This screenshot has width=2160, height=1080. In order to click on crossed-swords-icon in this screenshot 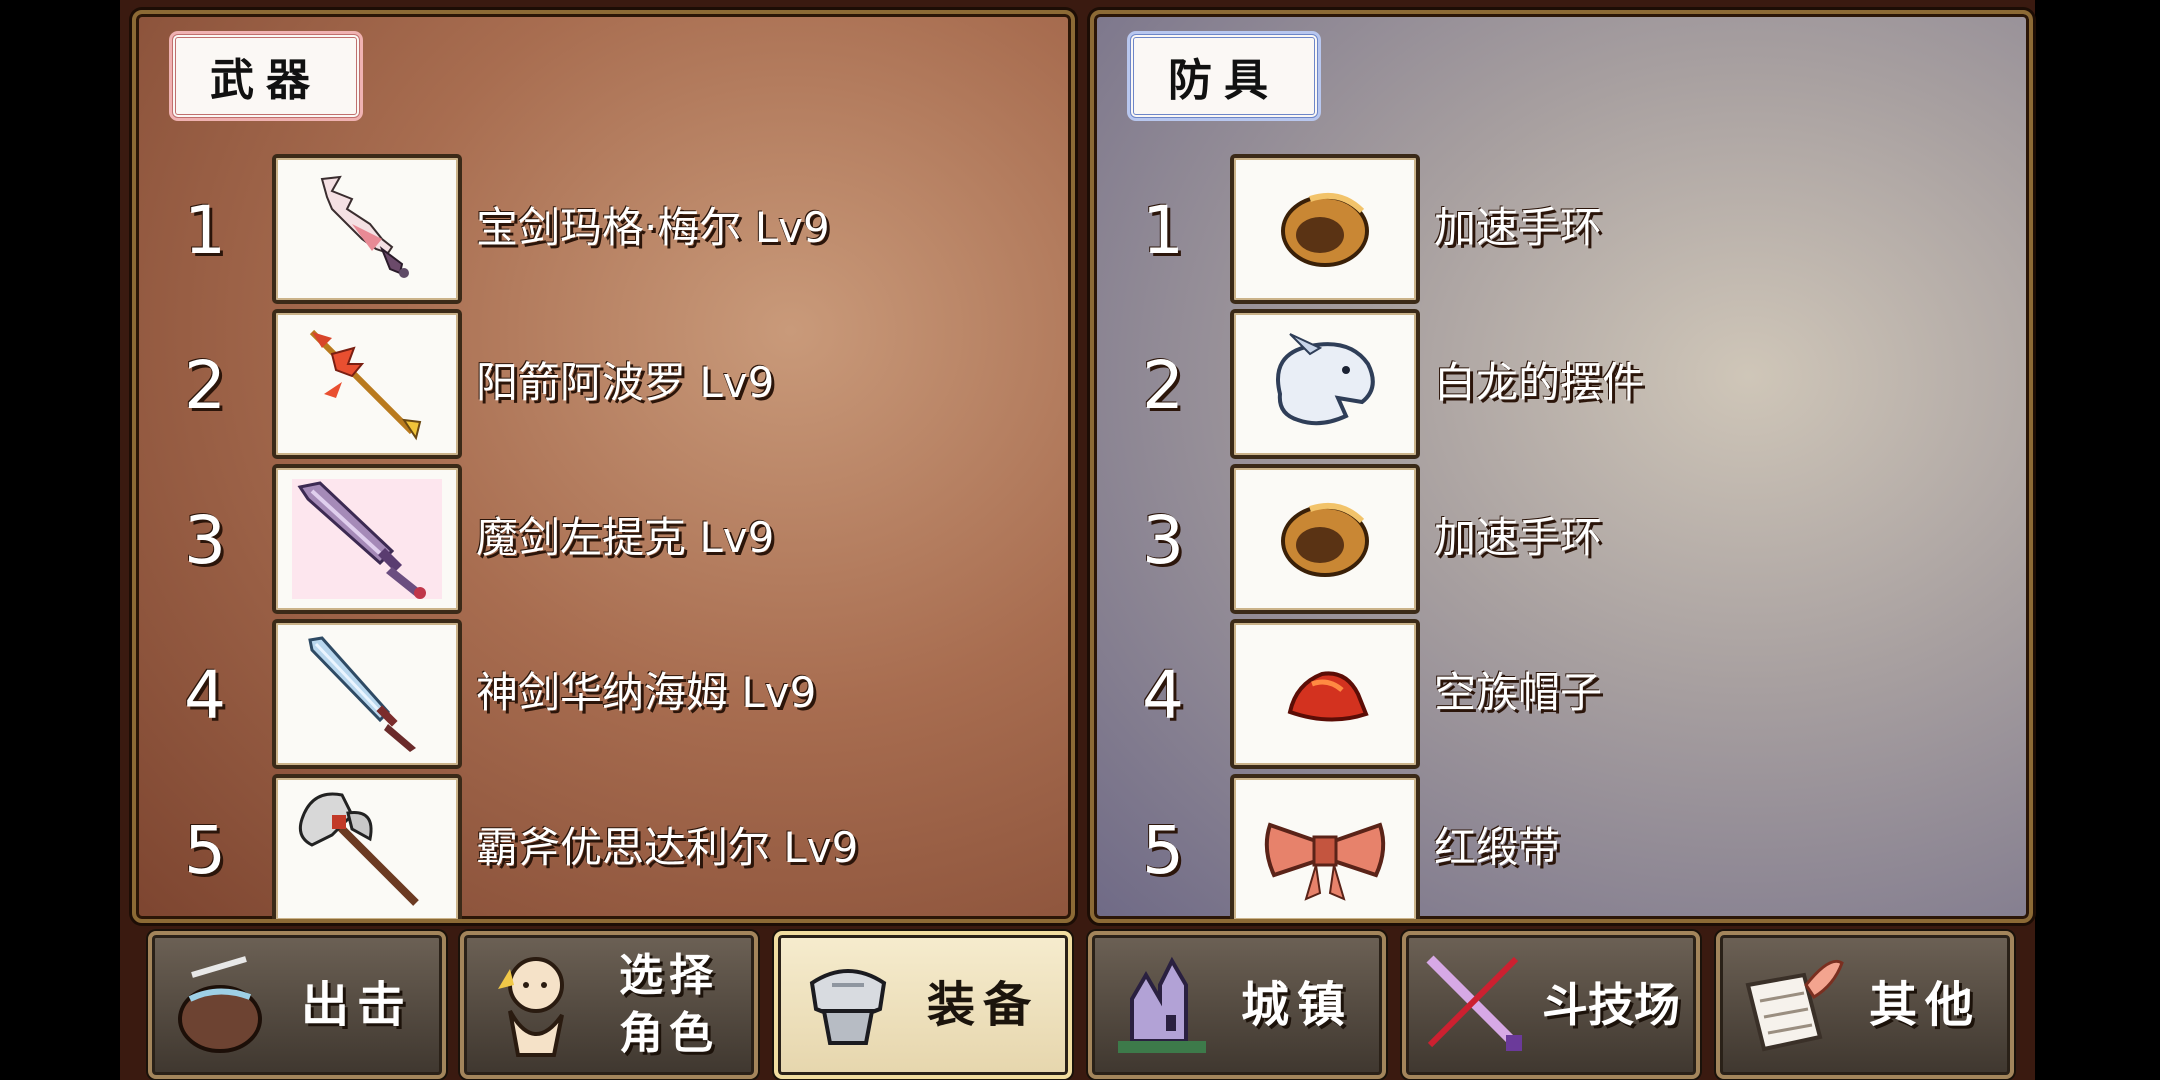, I will do `click(1474, 1003)`.